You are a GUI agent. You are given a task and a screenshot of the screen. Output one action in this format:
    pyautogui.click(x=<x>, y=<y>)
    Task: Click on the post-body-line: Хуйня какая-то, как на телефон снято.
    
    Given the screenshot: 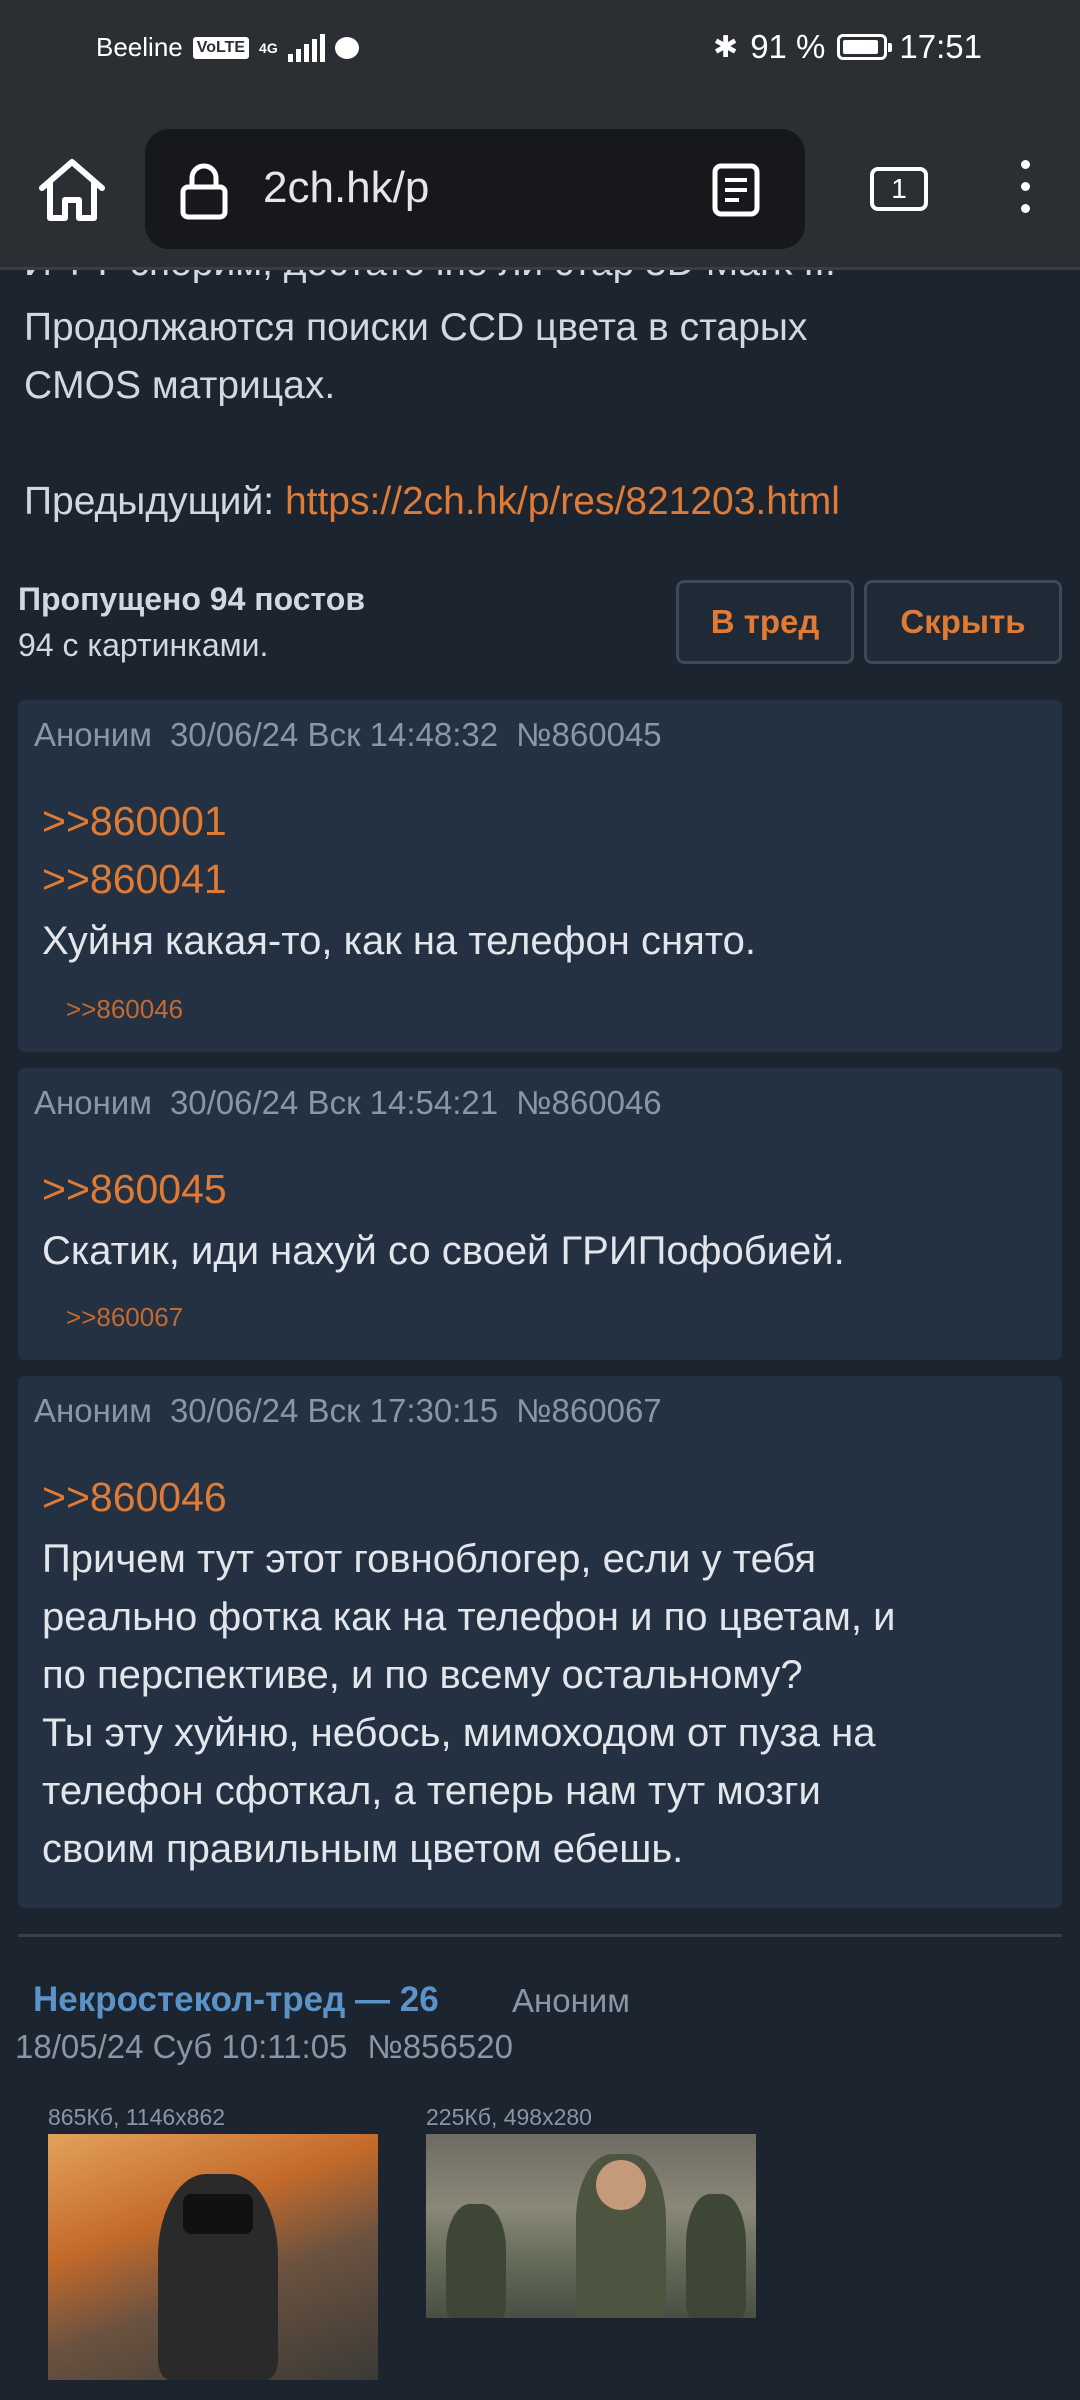 What is the action you would take?
    pyautogui.click(x=399, y=941)
    